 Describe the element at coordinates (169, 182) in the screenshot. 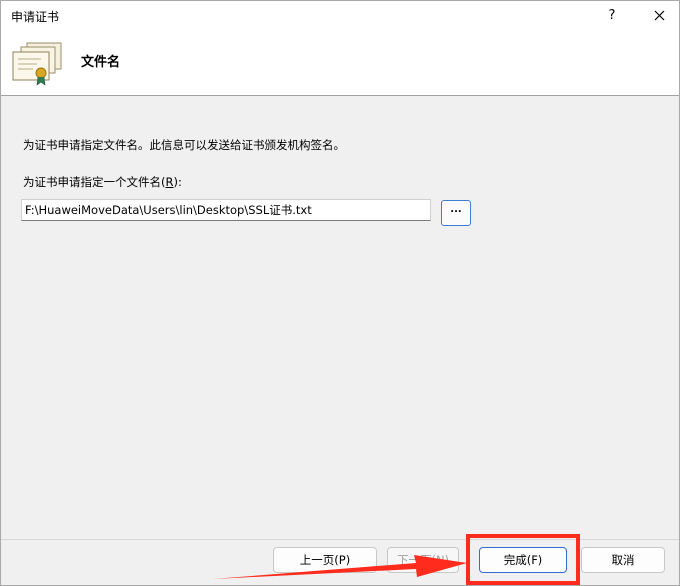

I see `filename-label-accesskey: R` at that location.